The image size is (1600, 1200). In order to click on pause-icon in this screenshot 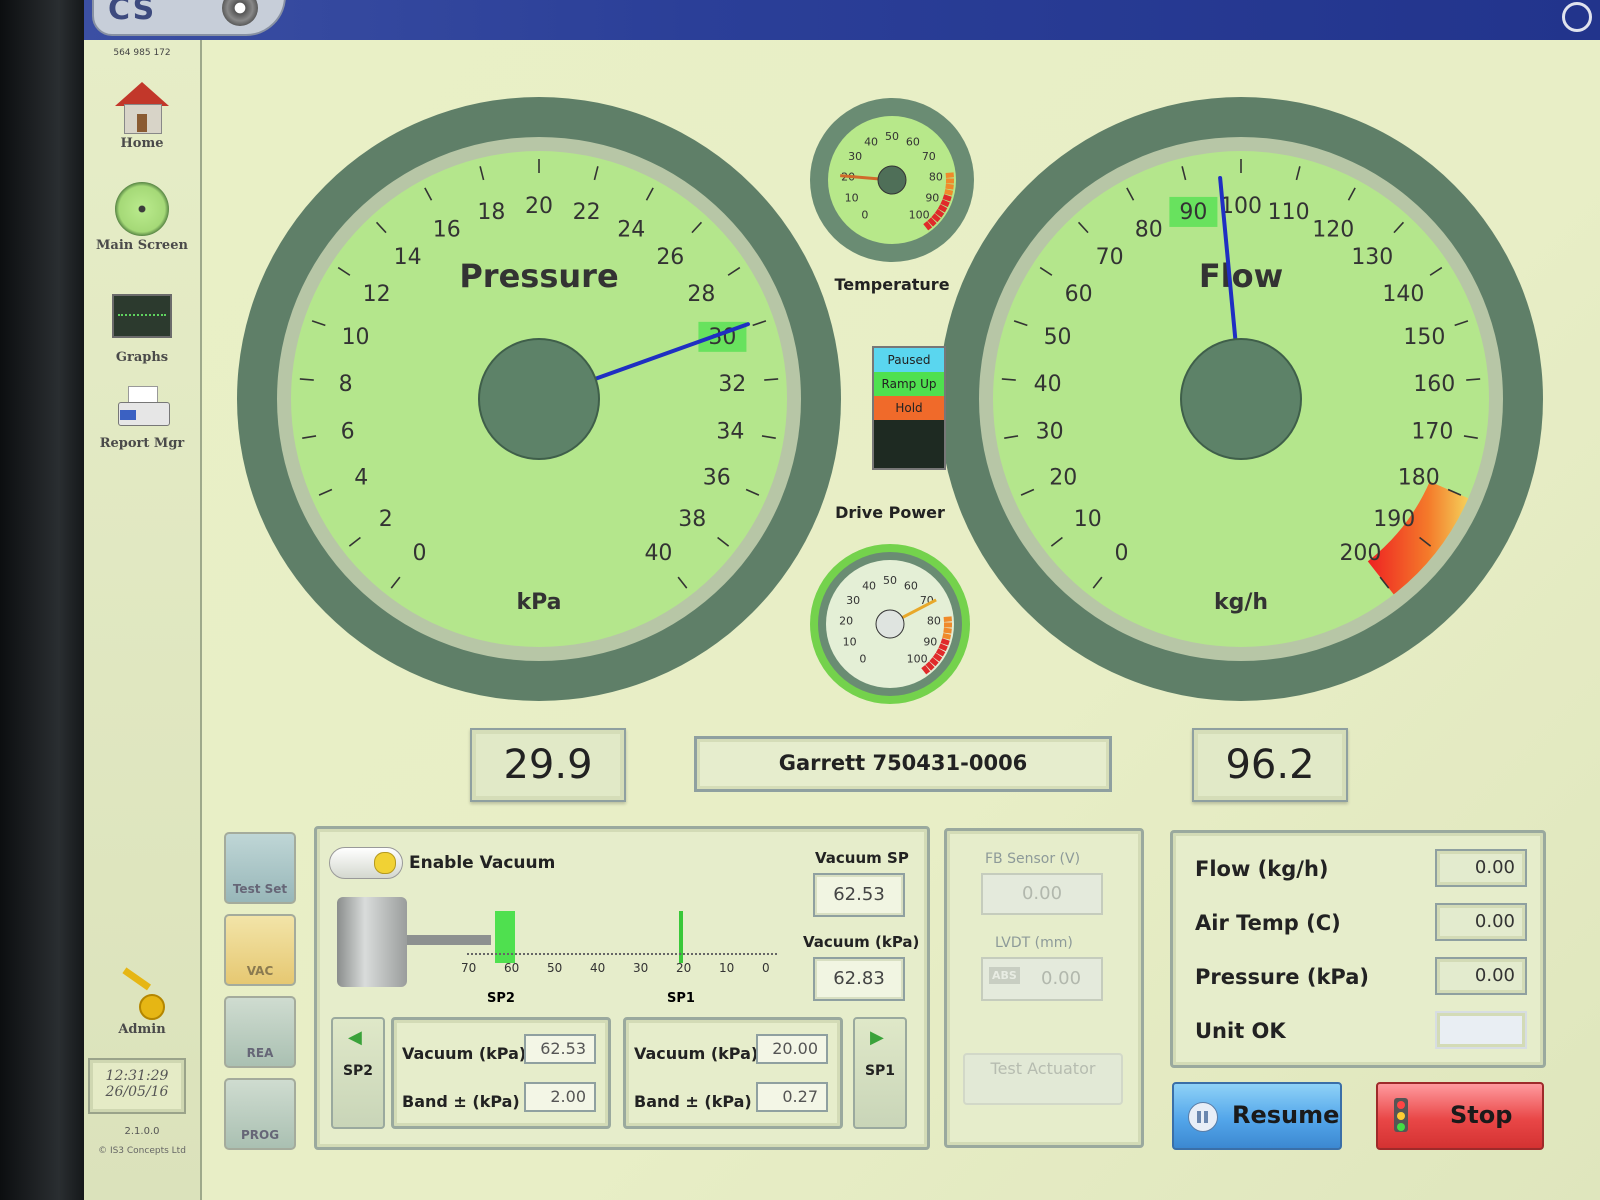, I will do `click(1203, 1117)`.